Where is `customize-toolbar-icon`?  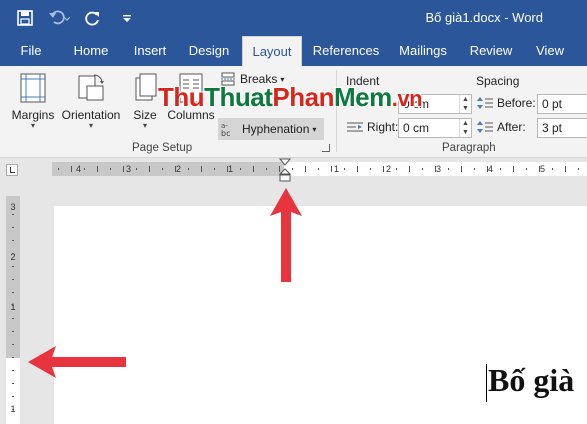
customize-toolbar-icon is located at coordinates (127, 18).